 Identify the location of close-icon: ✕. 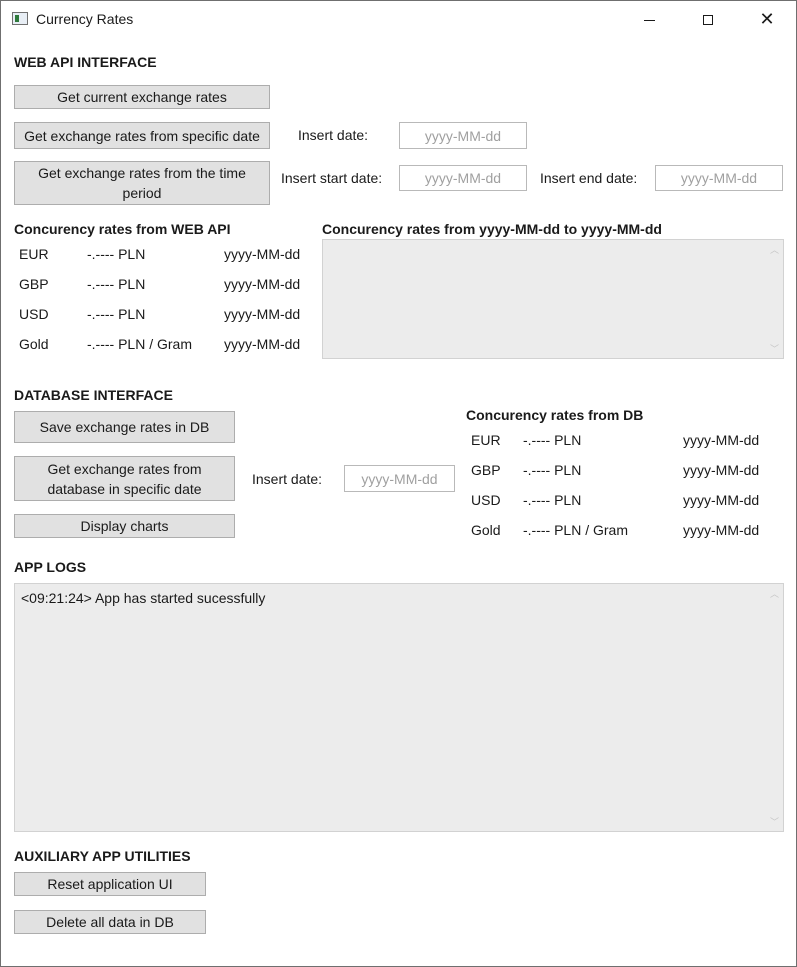
(767, 19).